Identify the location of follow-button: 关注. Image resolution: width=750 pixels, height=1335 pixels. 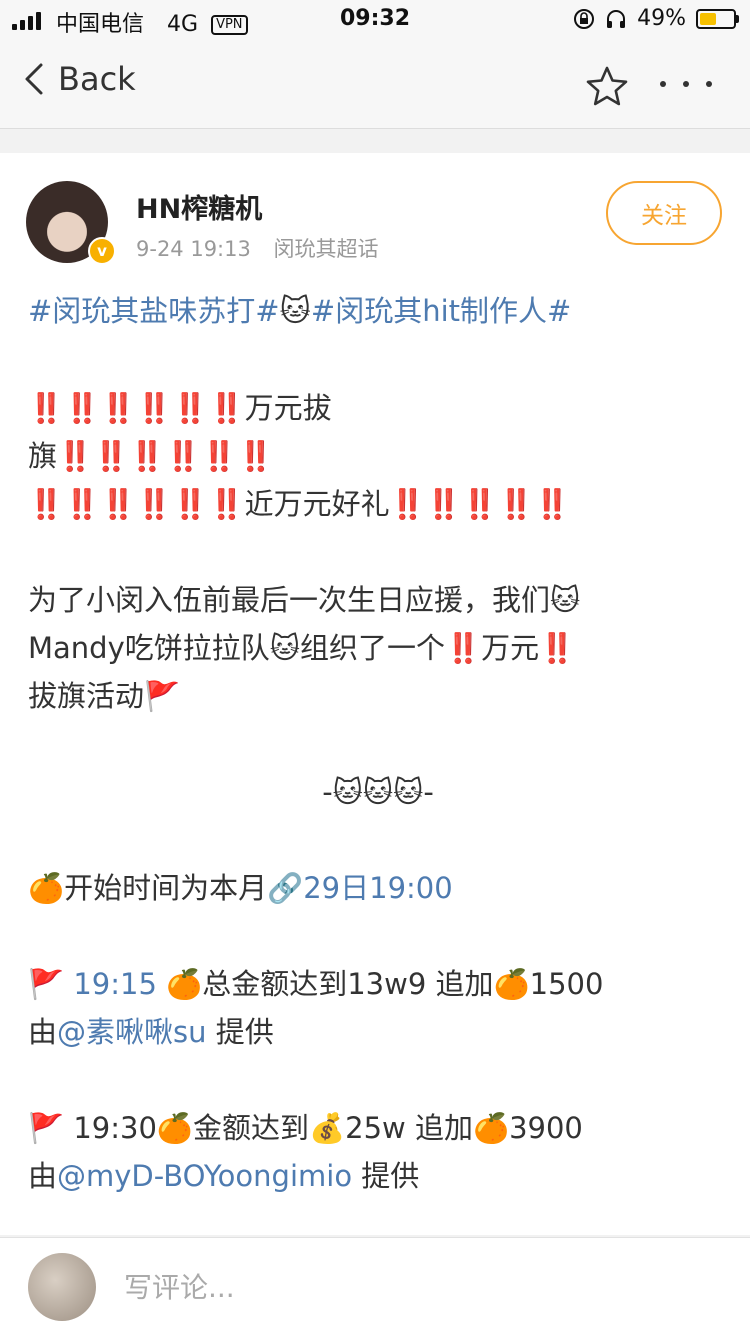
(664, 213).